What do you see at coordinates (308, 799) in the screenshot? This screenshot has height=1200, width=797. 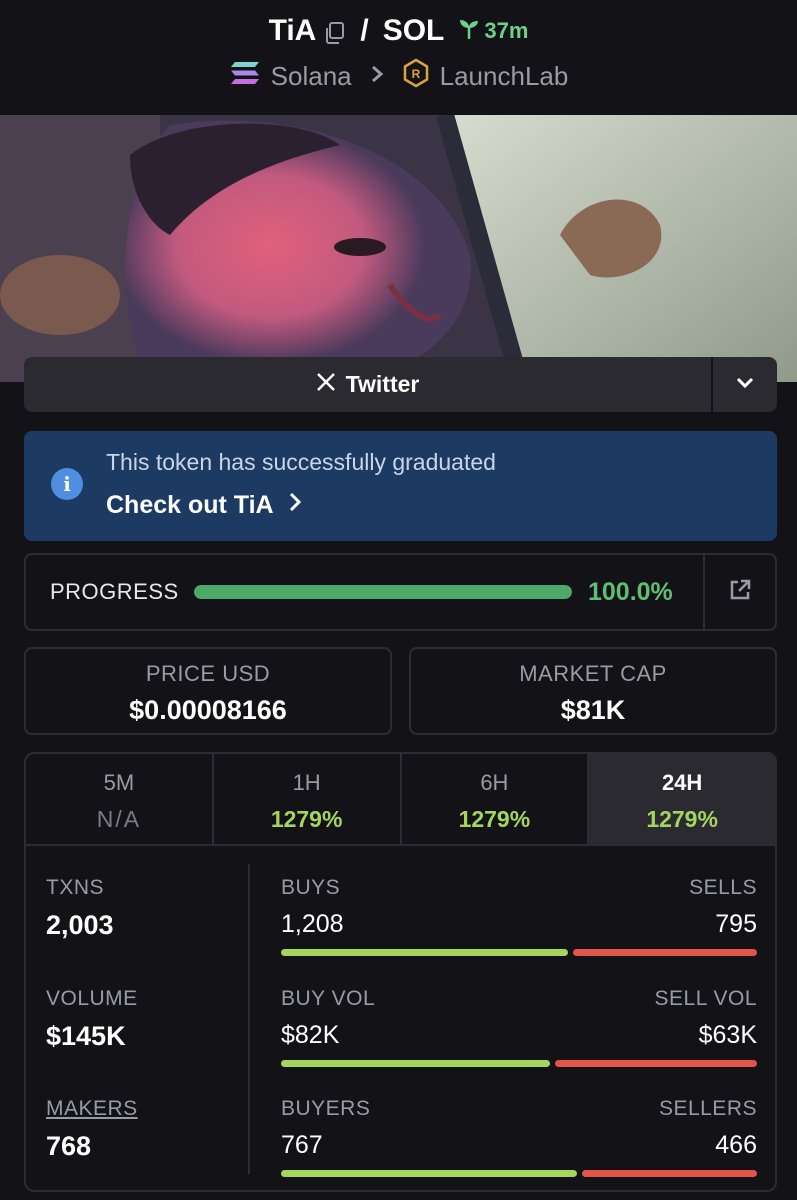 I see `tab-1h: 1H 1279%` at bounding box center [308, 799].